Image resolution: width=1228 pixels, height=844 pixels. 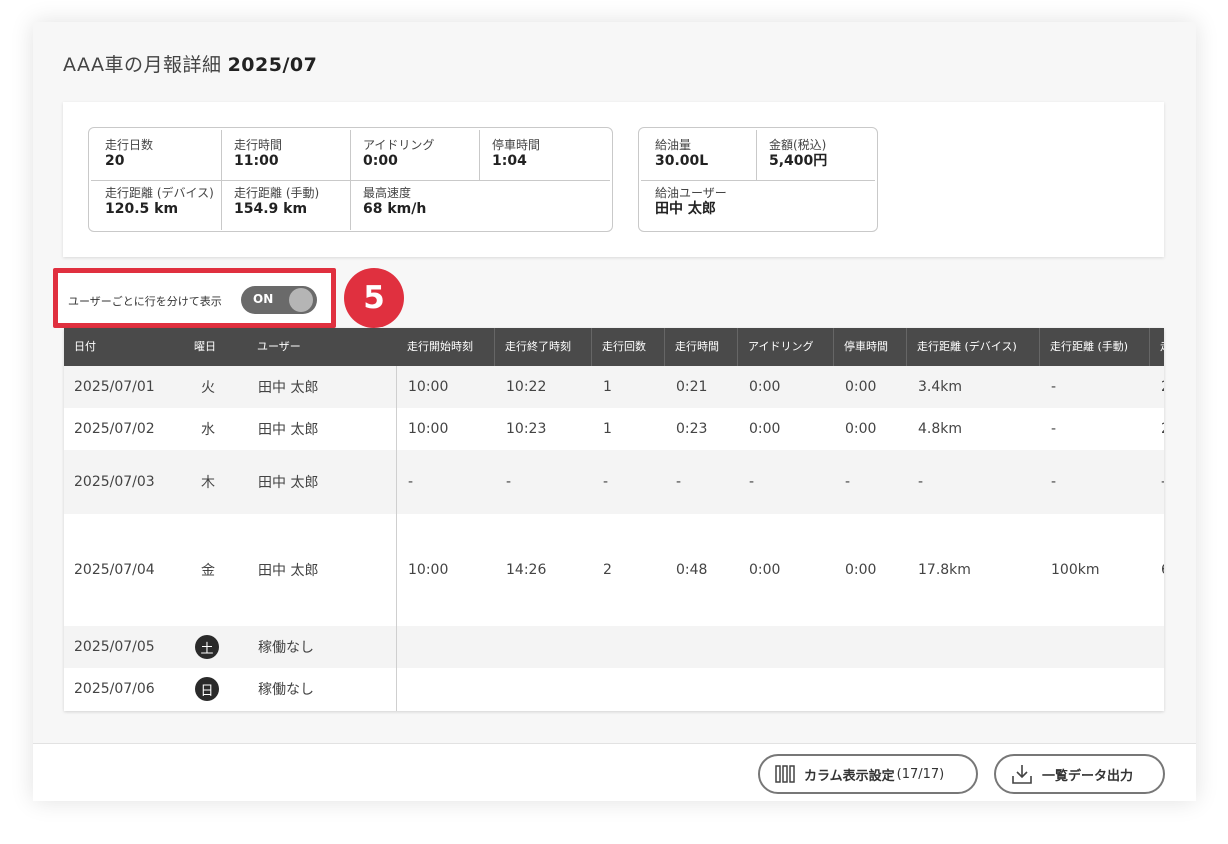 I want to click on date-cell: 2025/07/05, so click(x=114, y=647).